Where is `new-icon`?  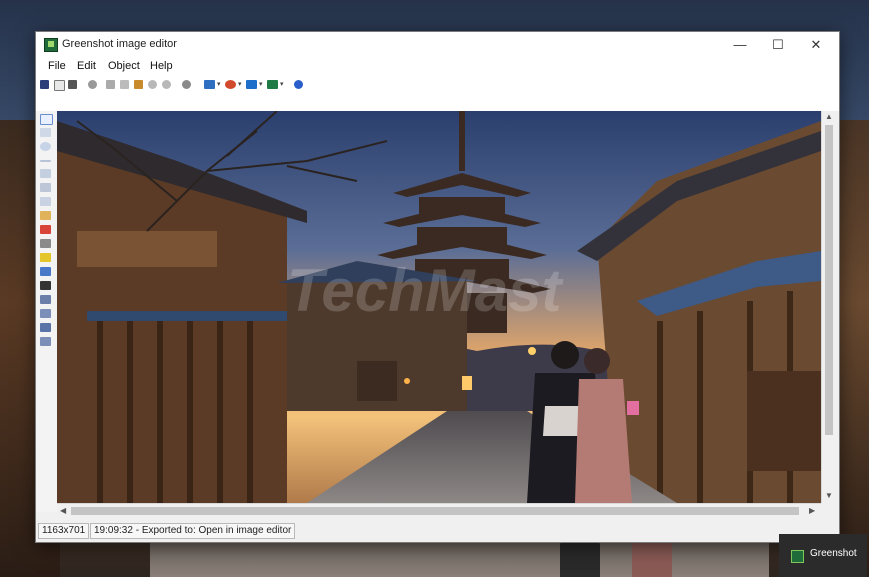 new-icon is located at coordinates (59, 85).